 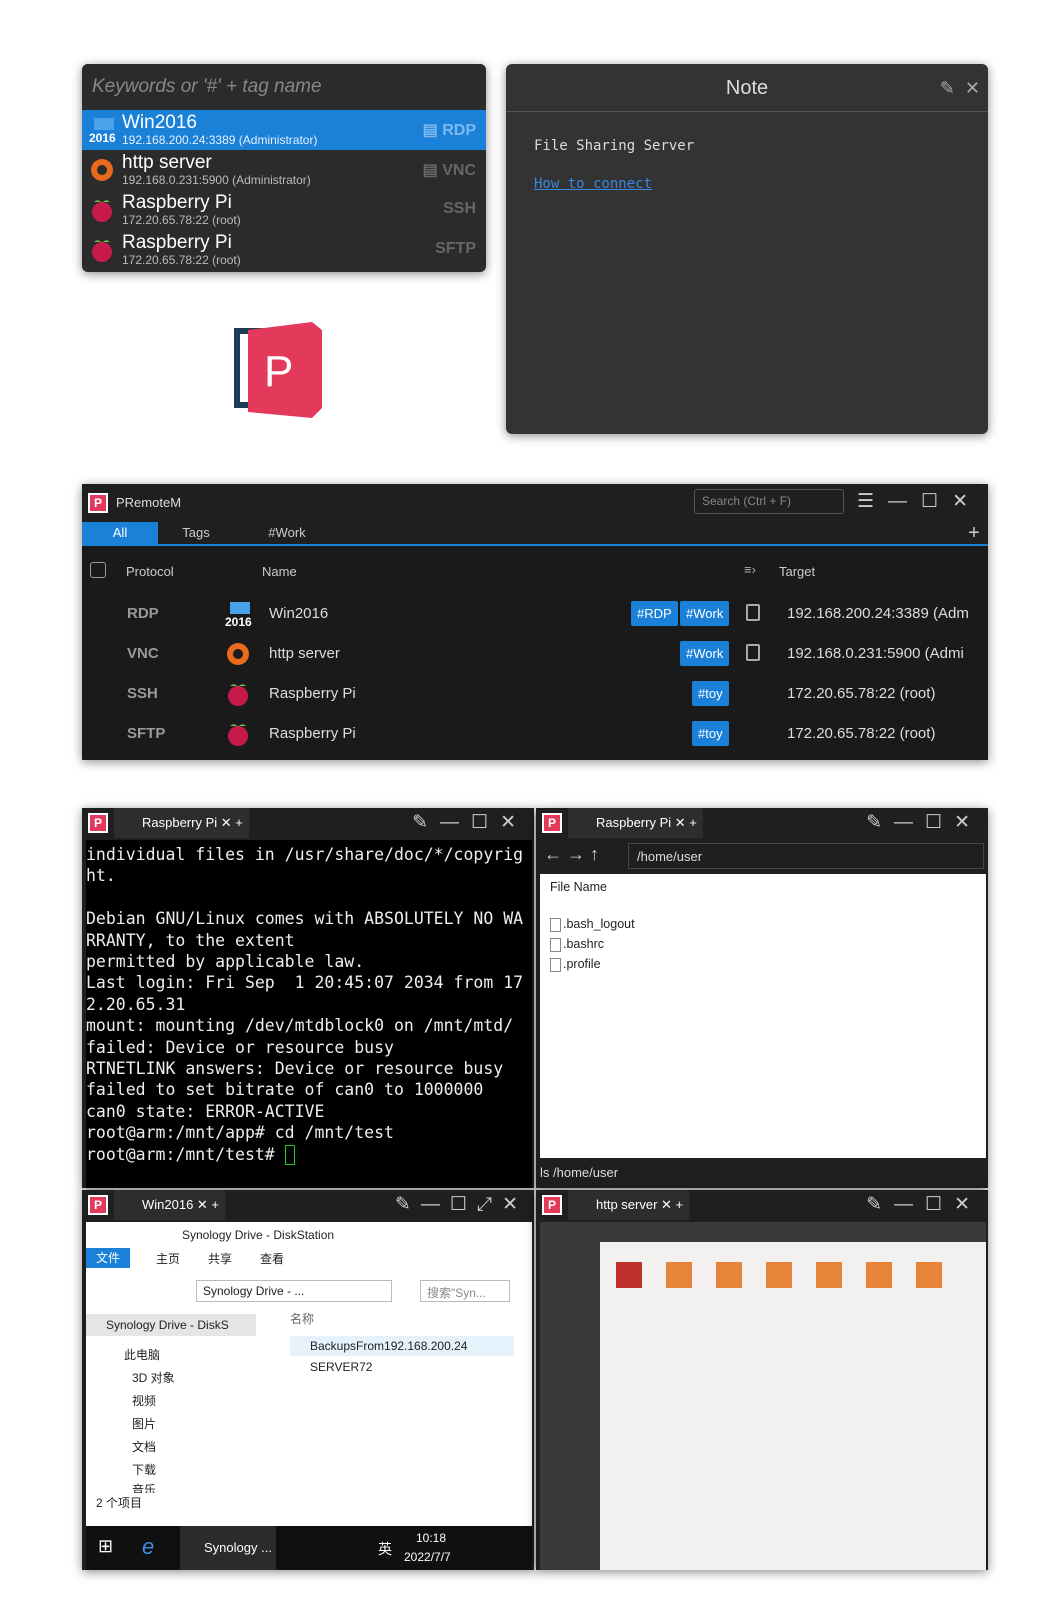 I want to click on nav-item: 3D 对象, so click(x=153, y=1377).